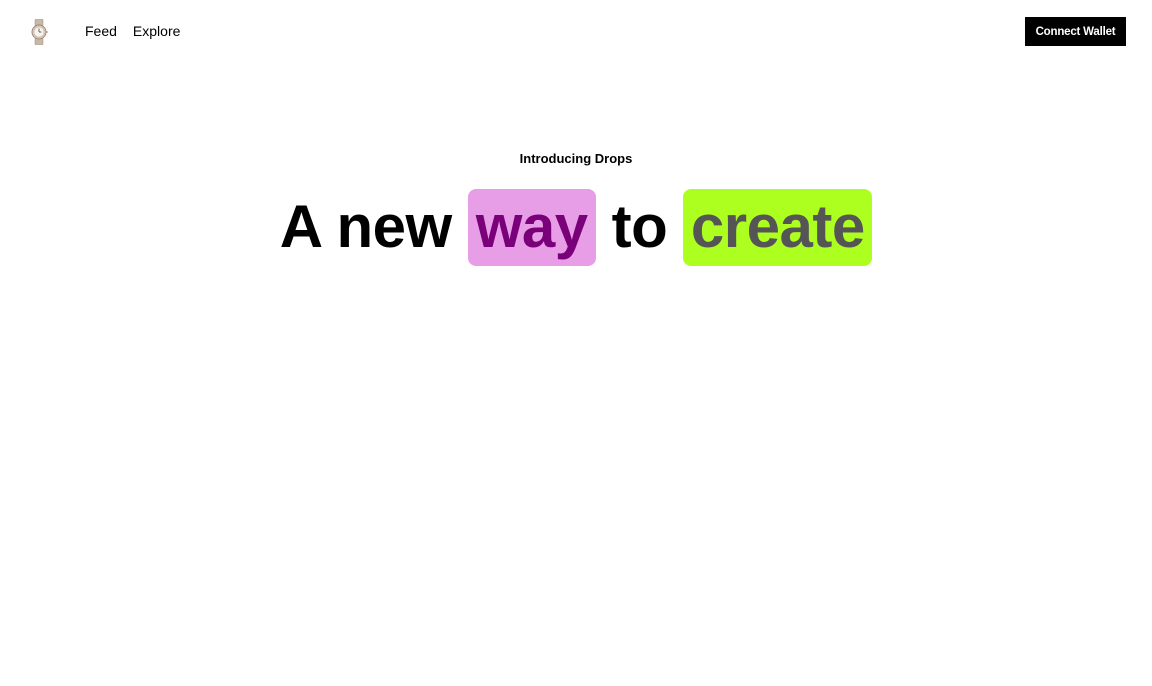 The height and width of the screenshot is (686, 1152). I want to click on top-nav-bar: Feed Explore Connect Wallet, so click(576, 31).